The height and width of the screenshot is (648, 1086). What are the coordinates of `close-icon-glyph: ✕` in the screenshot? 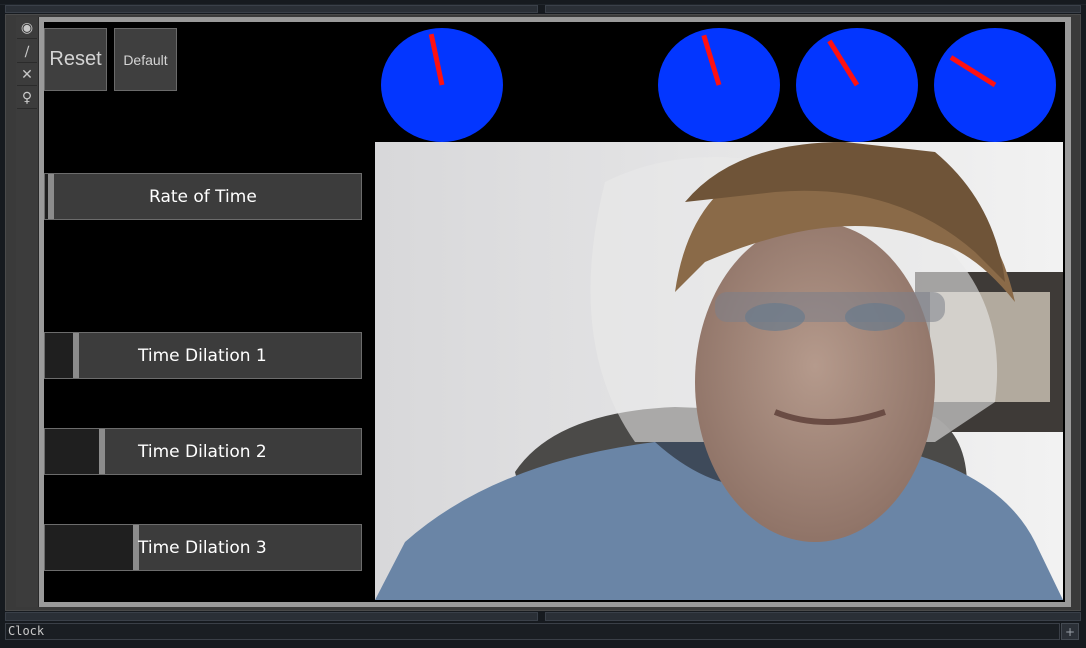 It's located at (27, 74).